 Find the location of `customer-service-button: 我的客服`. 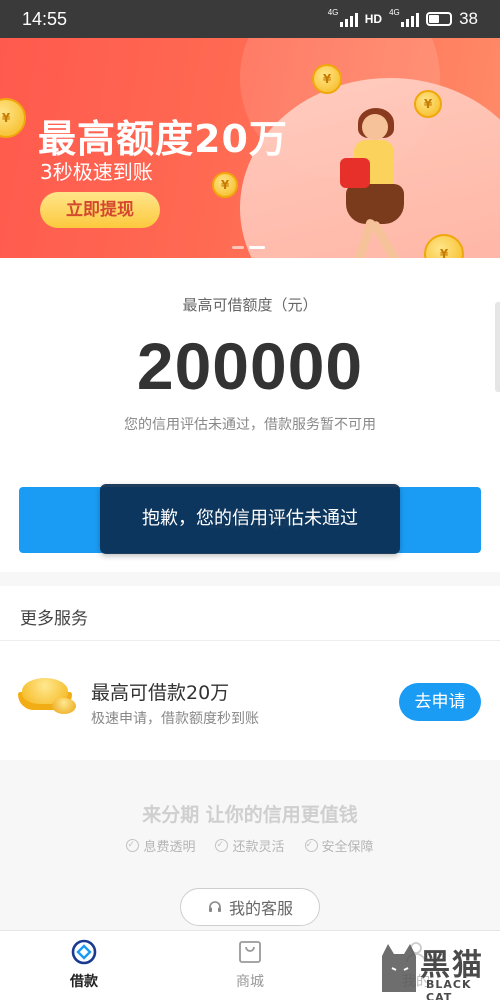

customer-service-button: 我的客服 is located at coordinates (250, 907).